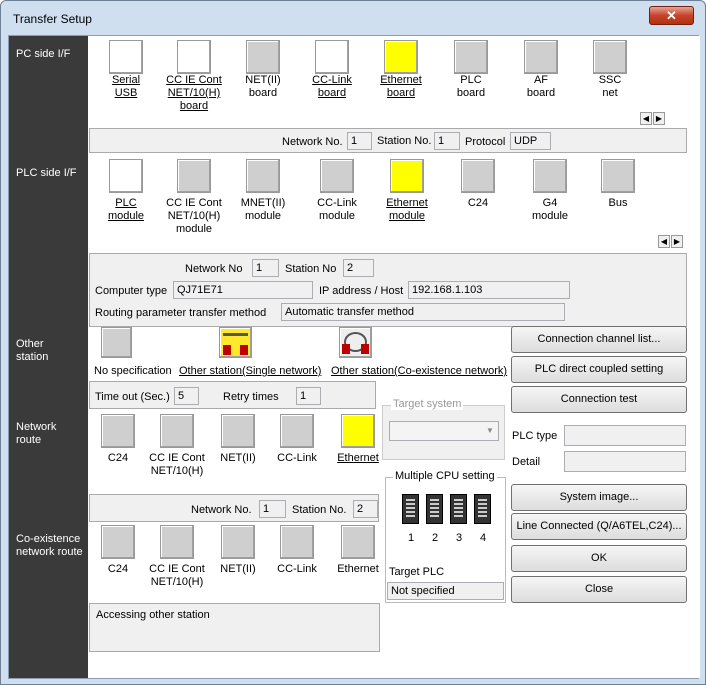  I want to click on coexistence-item-5-label: Ethernet, so click(358, 569).